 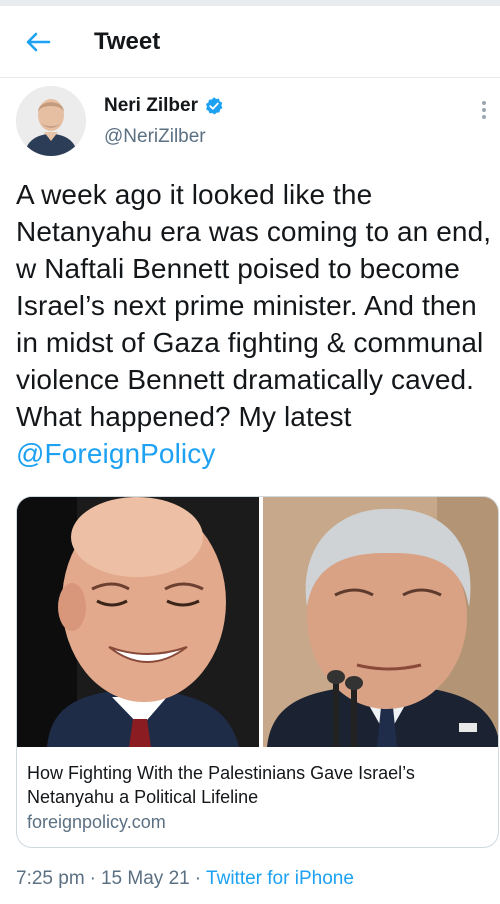 What do you see at coordinates (214, 106) in the screenshot?
I see `verified-badge-icon` at bounding box center [214, 106].